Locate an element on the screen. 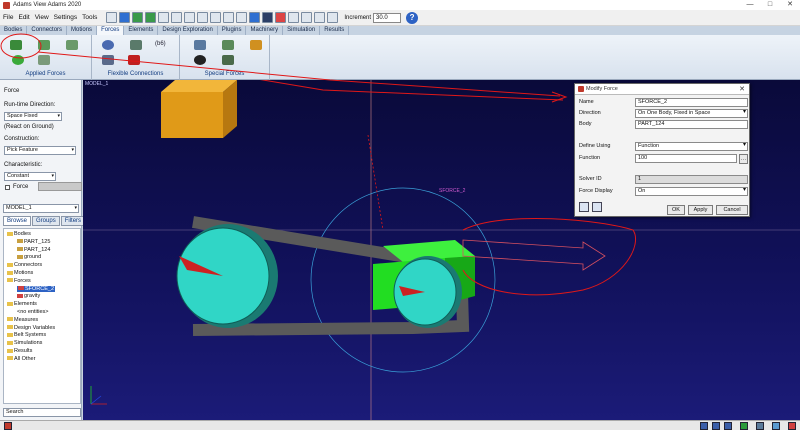 This screenshot has height=430, width=800. tree-item: Design Variables is located at coordinates (31, 328).